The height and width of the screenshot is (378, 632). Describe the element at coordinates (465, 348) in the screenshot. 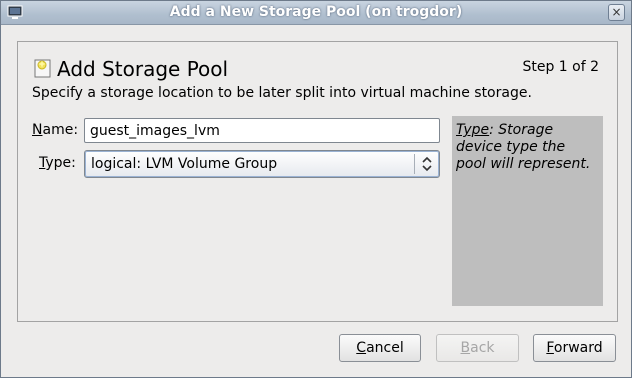

I see `back-mnemonic: B` at that location.